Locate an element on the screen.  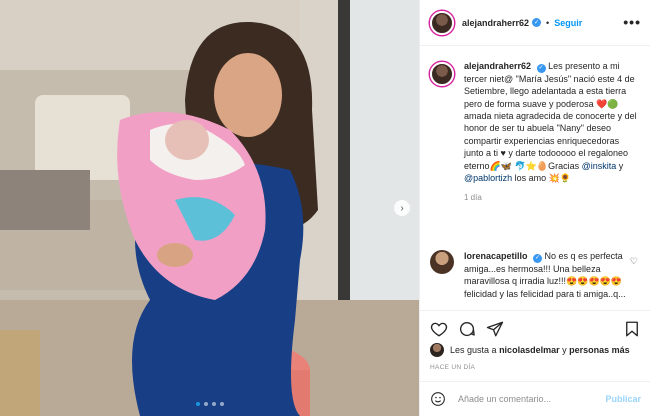
comment-emoji: 😍😍😍😍😍 is located at coordinates (594, 281).